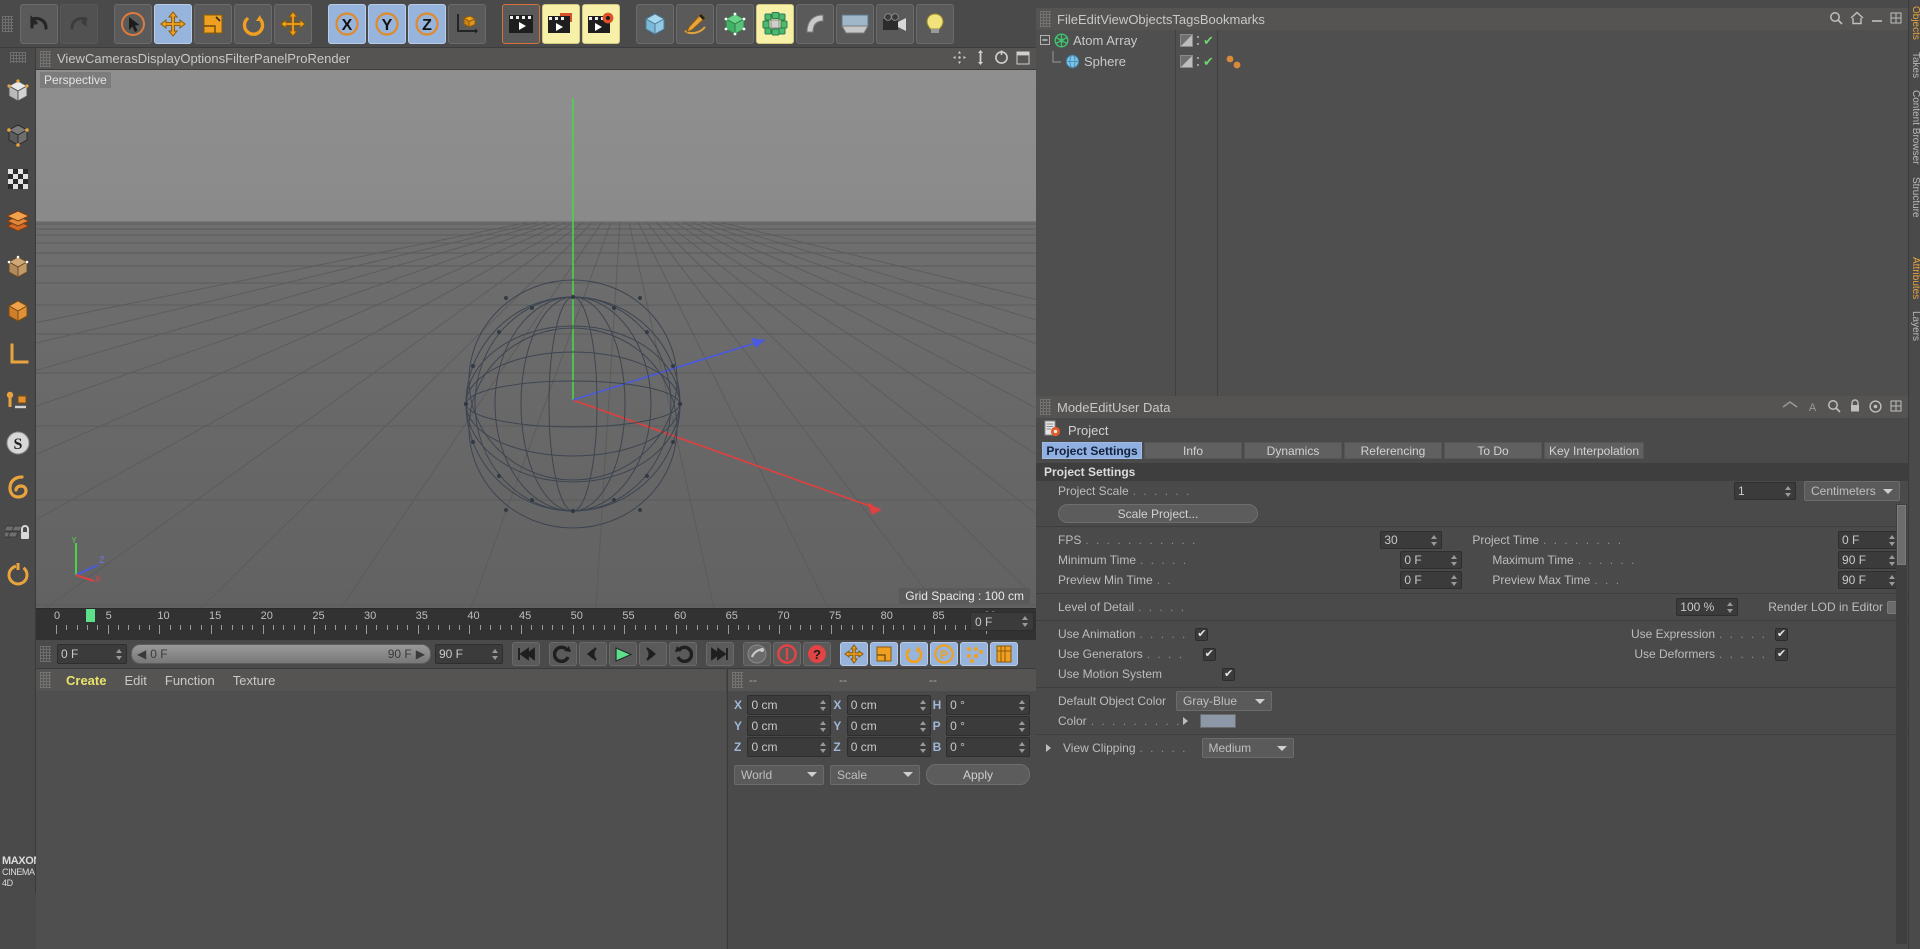 The height and width of the screenshot is (949, 1920). I want to click on render-region-button, so click(561, 23).